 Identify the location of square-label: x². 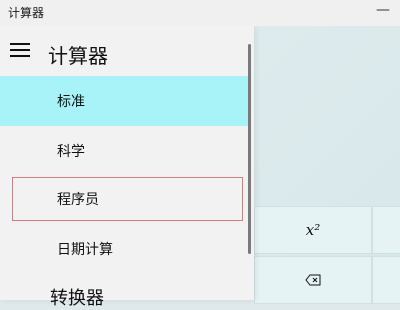
(313, 230).